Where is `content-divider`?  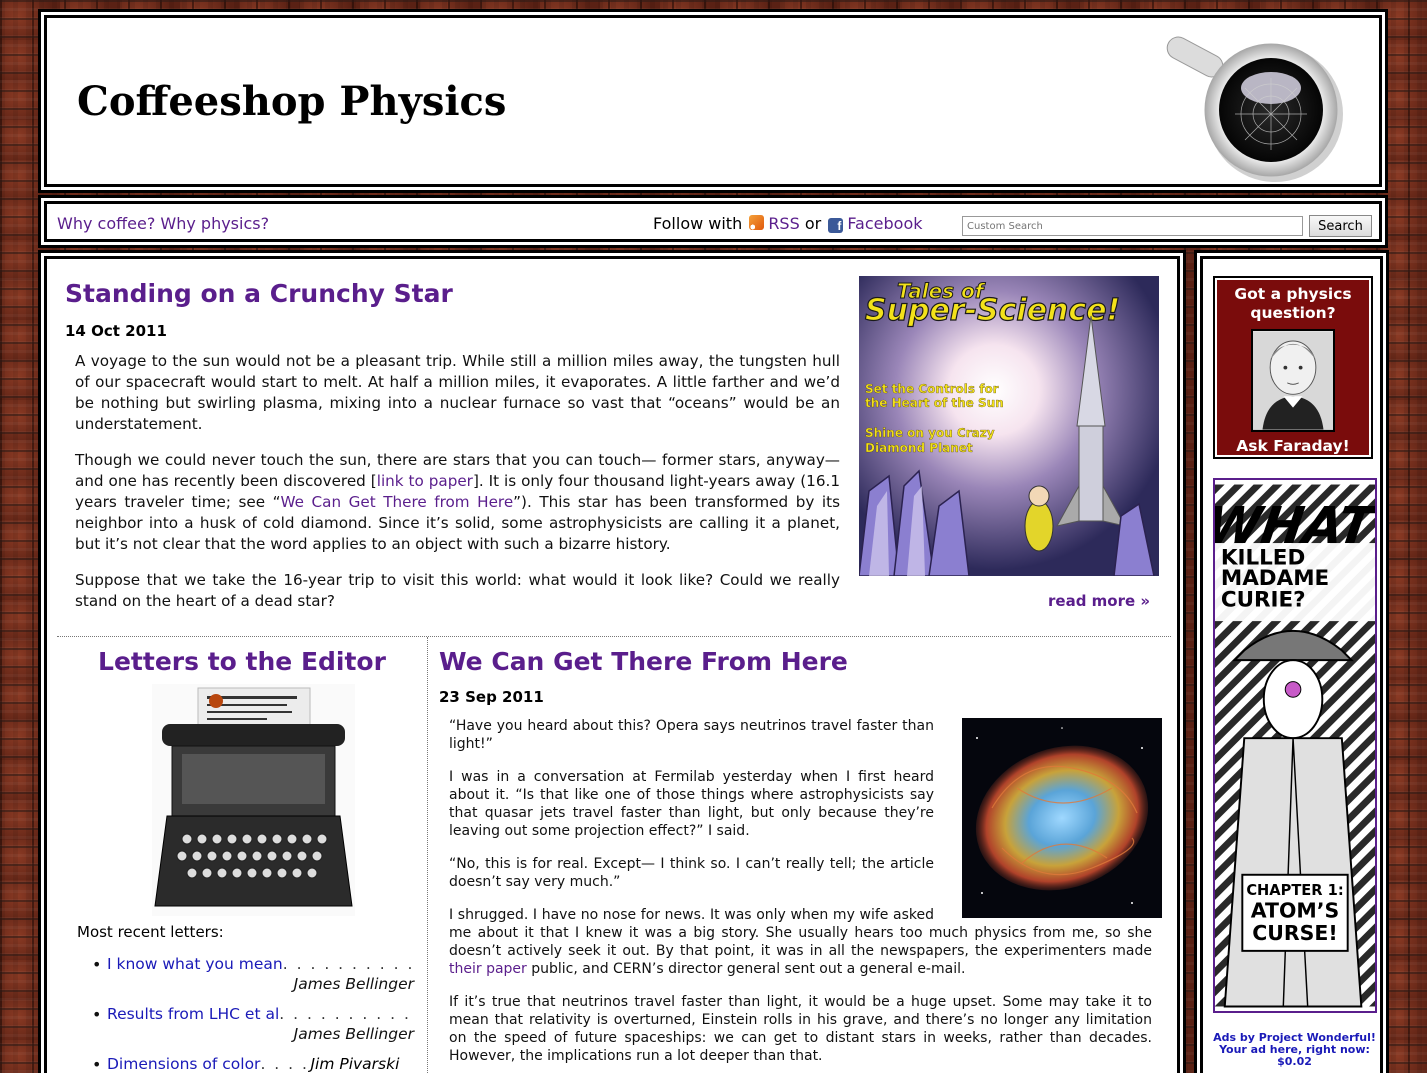 content-divider is located at coordinates (614, 636).